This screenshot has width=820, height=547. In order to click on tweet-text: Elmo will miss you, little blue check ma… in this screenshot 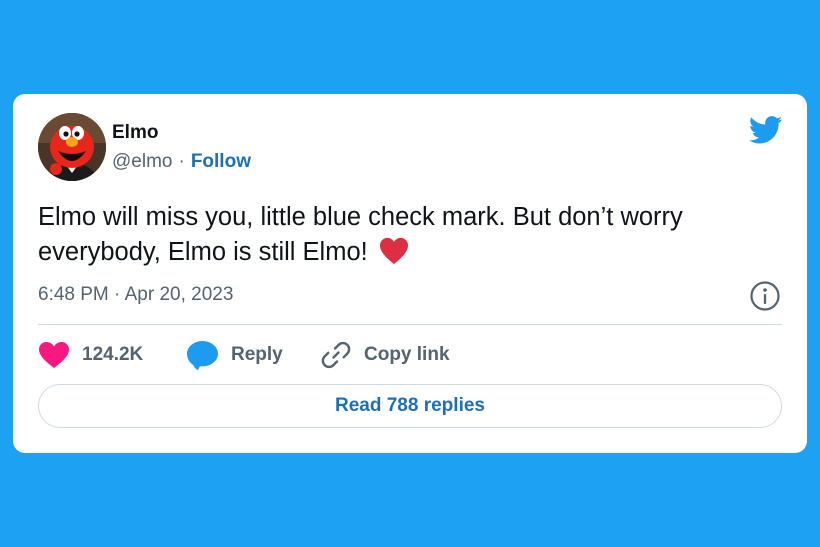, I will do `click(408, 235)`.